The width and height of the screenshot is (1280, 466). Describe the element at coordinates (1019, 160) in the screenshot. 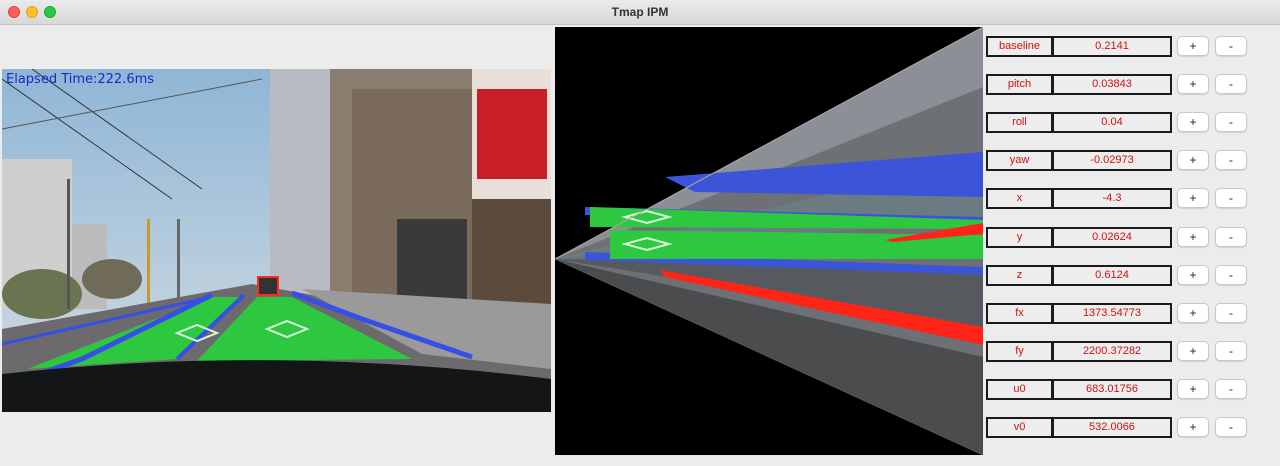

I see `param-label-yaw: yaw` at that location.